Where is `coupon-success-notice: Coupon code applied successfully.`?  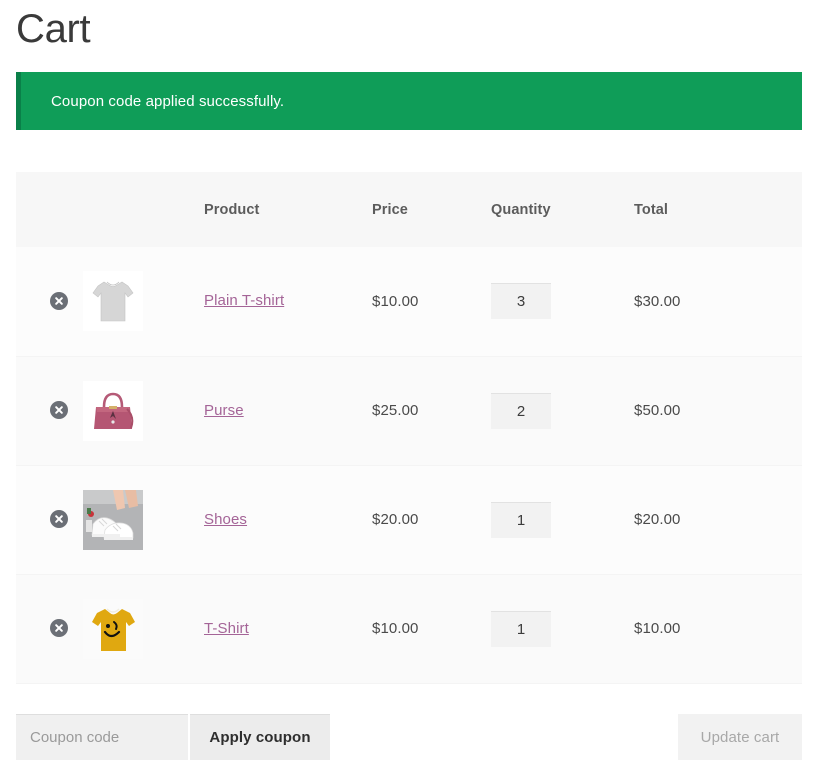 coupon-success-notice: Coupon code applied successfully. is located at coordinates (409, 101).